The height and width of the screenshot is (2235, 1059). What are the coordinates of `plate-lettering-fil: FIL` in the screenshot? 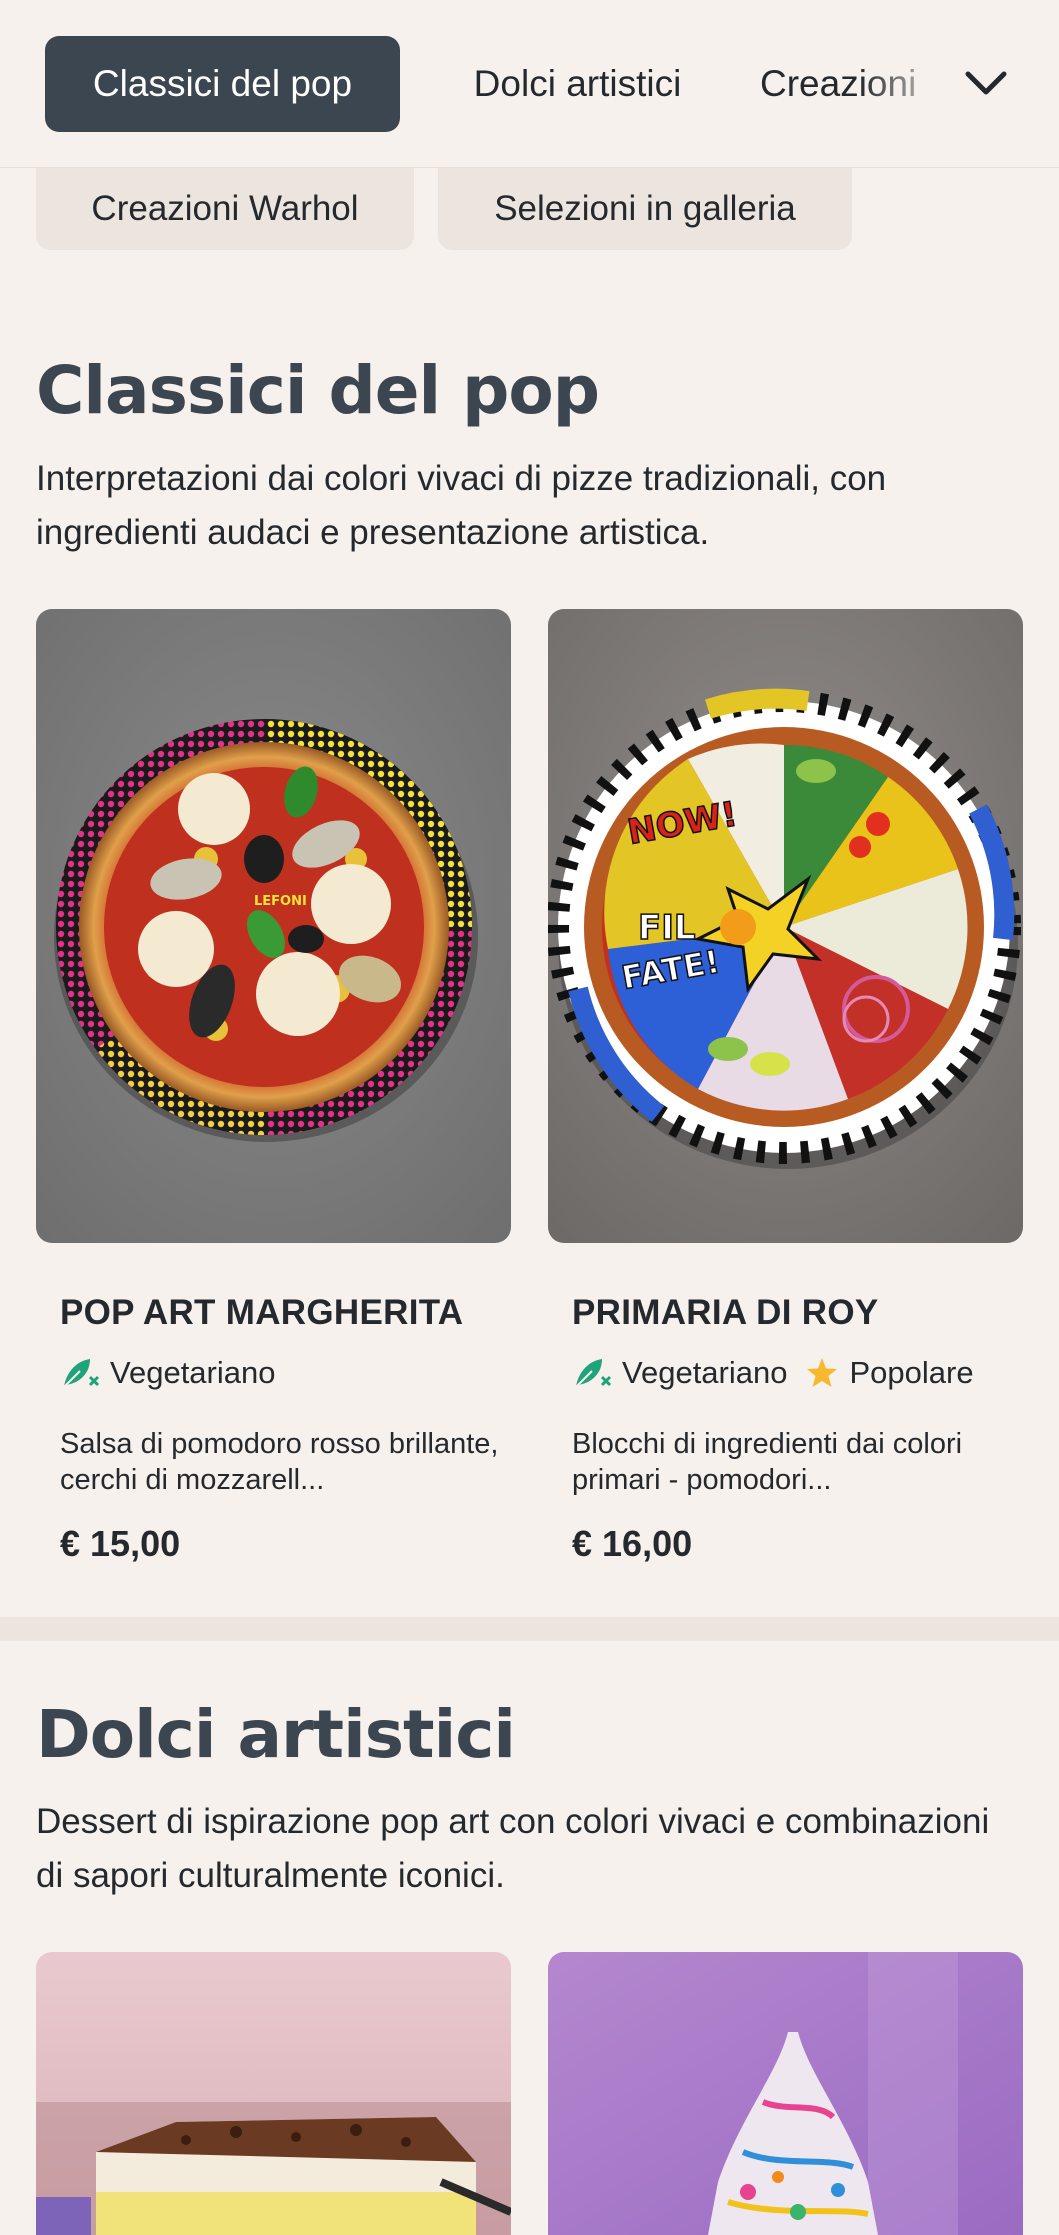 It's located at (667, 928).